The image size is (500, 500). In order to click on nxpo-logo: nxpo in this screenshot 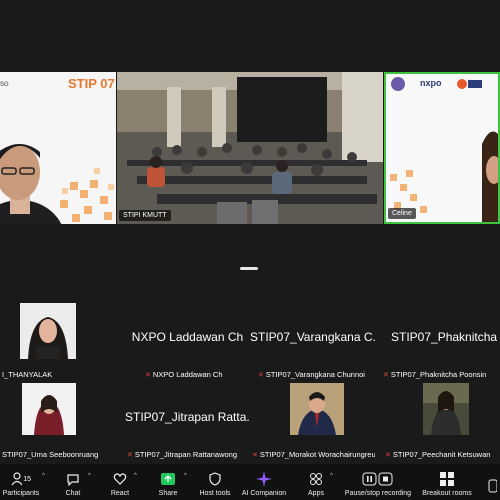, I will do `click(431, 83)`.